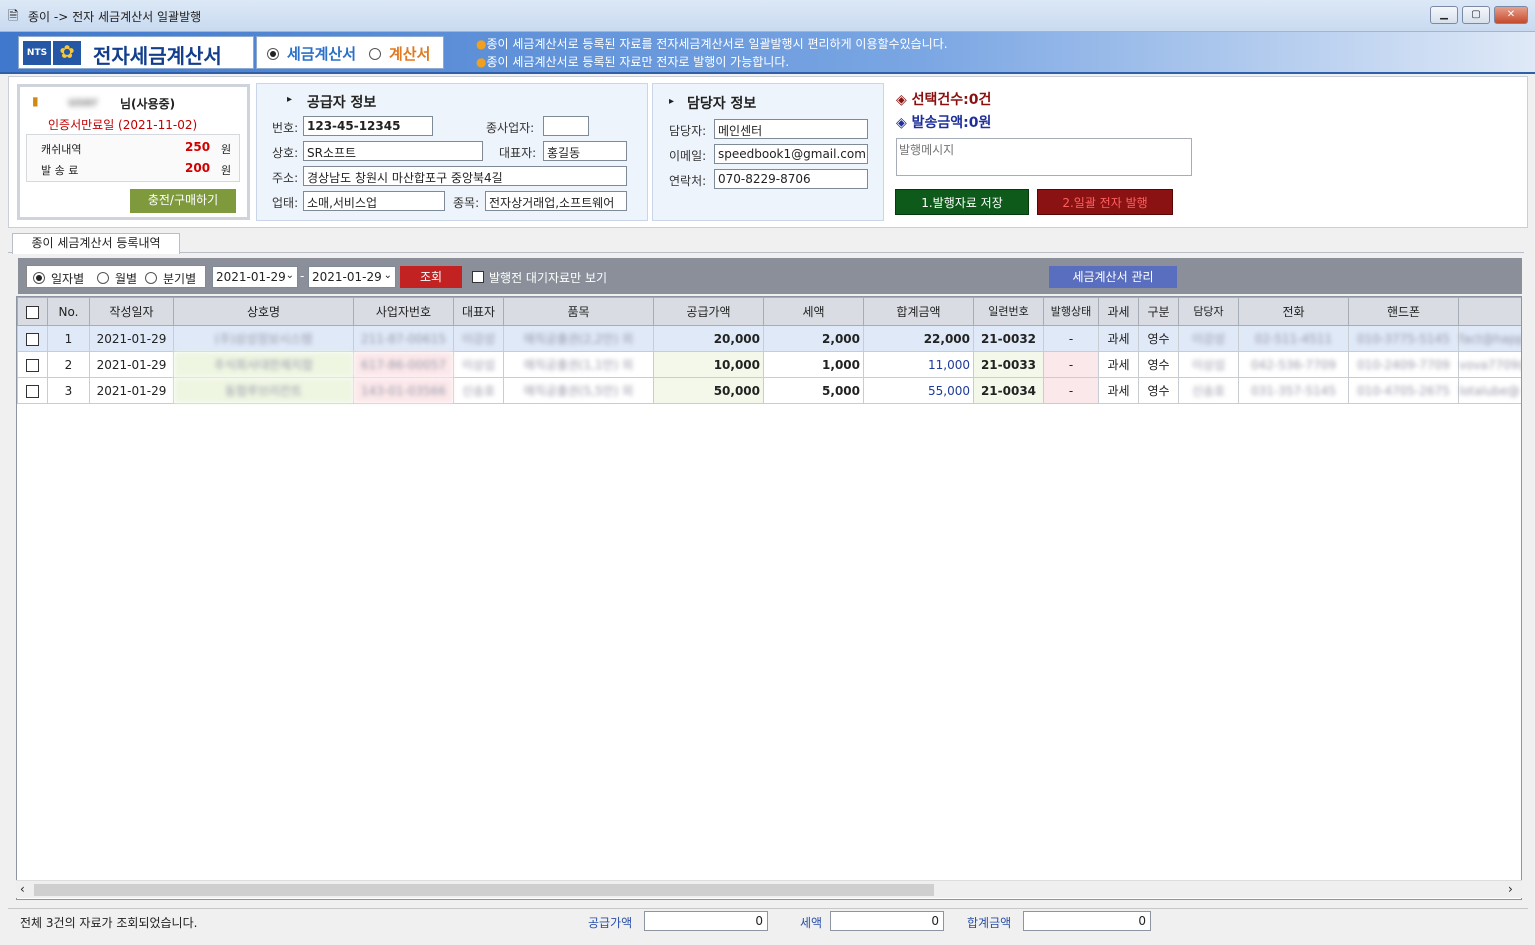 Image resolution: width=1535 pixels, height=945 pixels. What do you see at coordinates (1105, 202) in the screenshot?
I see `issue-button: 2.일괄 전자 발행` at bounding box center [1105, 202].